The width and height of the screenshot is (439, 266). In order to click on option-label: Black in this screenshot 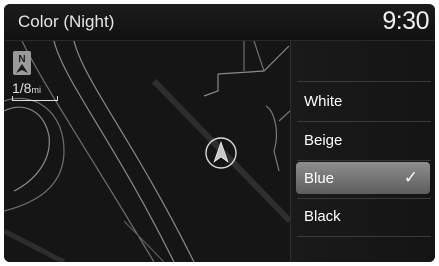, I will do `click(322, 216)`.